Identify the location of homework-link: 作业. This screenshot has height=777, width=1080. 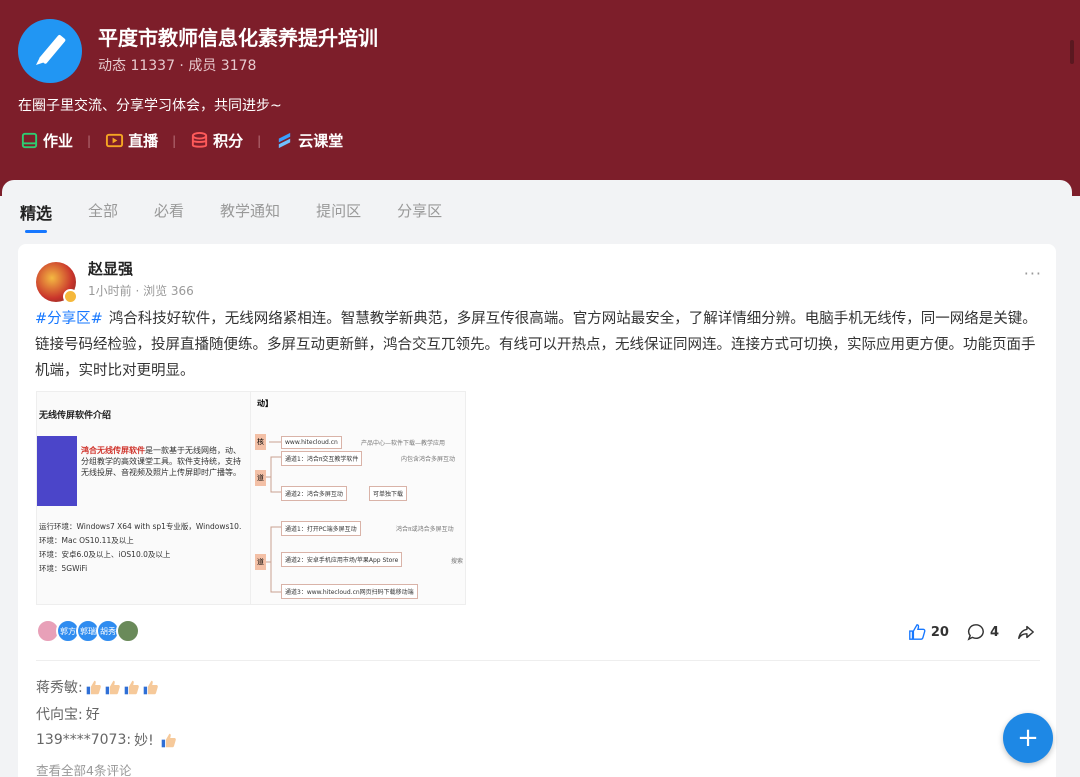
(46, 140).